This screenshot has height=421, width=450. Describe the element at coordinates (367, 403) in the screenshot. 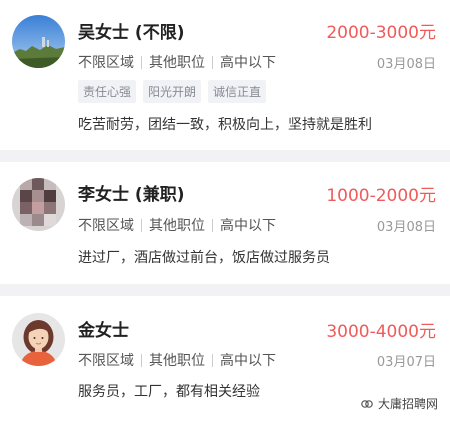

I see `wechat-logo-icon` at that location.